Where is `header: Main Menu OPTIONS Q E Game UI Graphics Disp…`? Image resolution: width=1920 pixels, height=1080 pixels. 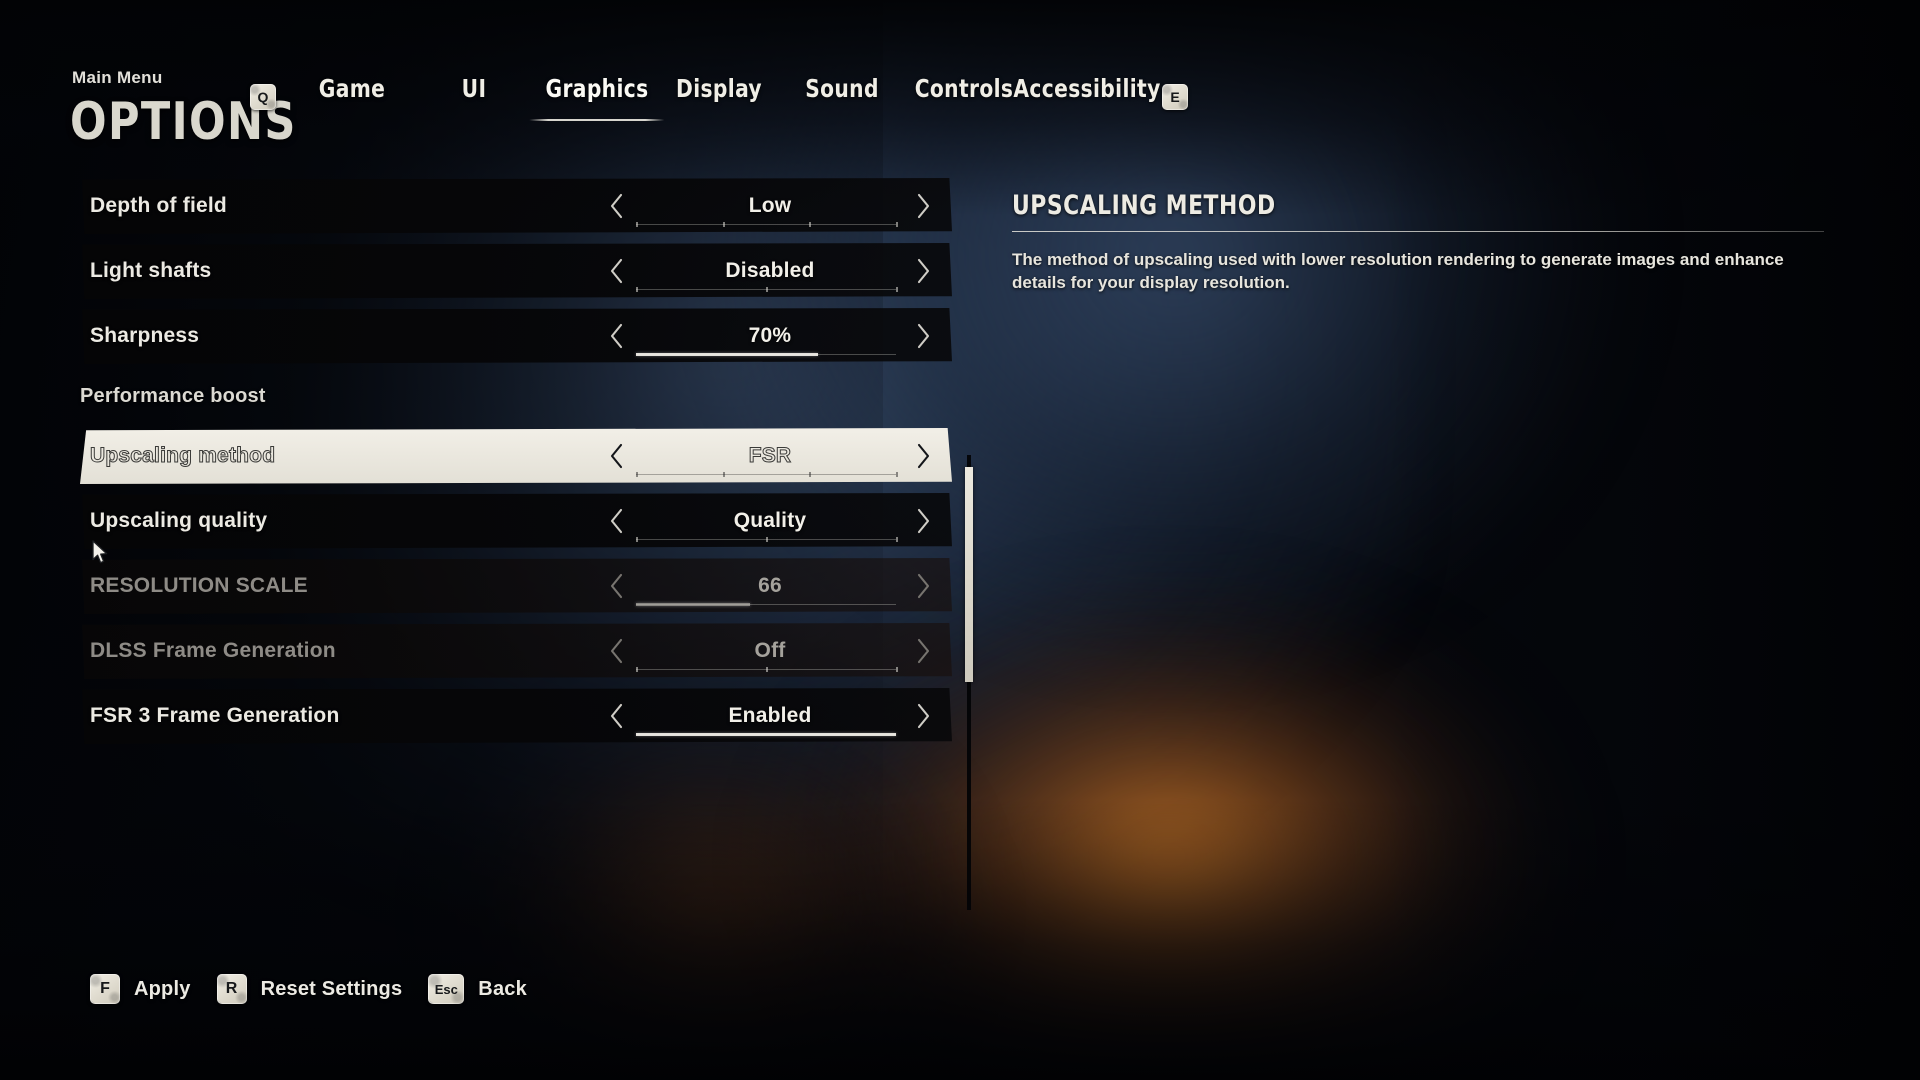 header: Main Menu OPTIONS Q E Game UI Graphics Disp… is located at coordinates (960, 76).